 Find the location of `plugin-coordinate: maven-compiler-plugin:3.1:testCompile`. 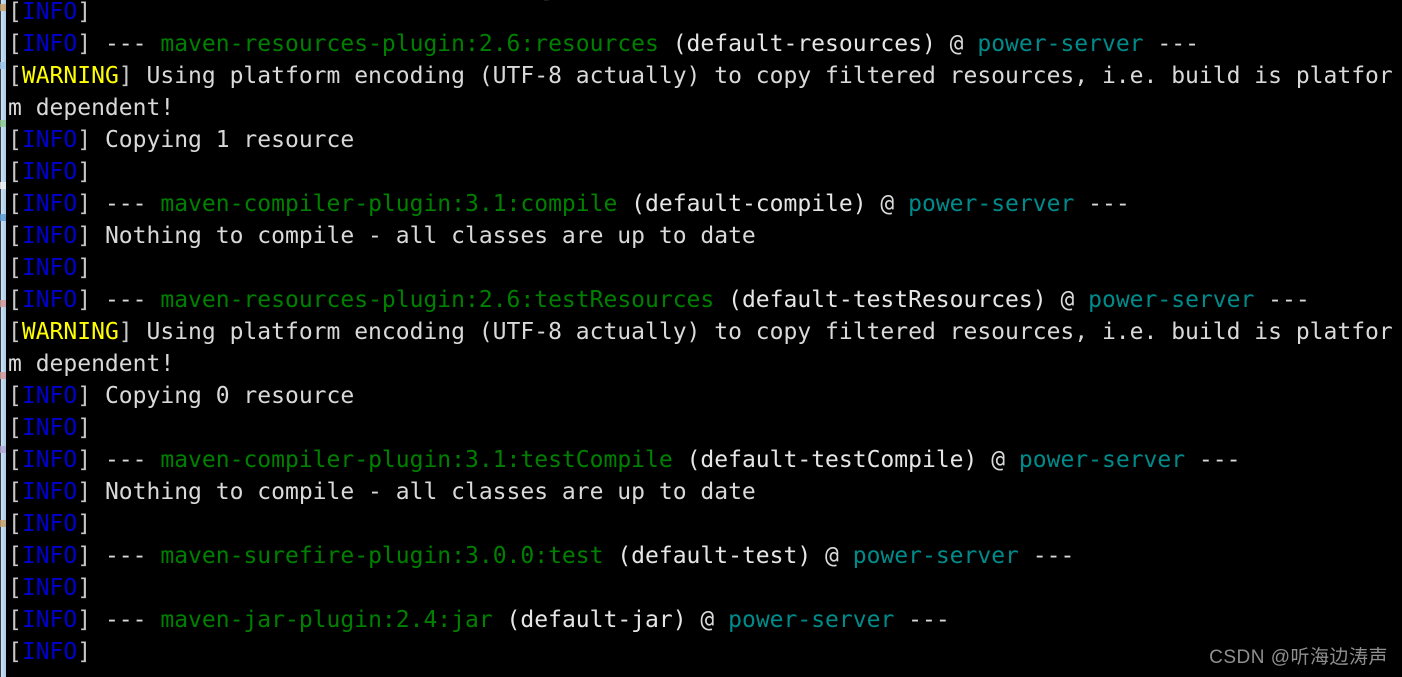

plugin-coordinate: maven-compiler-plugin:3.1:testCompile is located at coordinates (416, 460).